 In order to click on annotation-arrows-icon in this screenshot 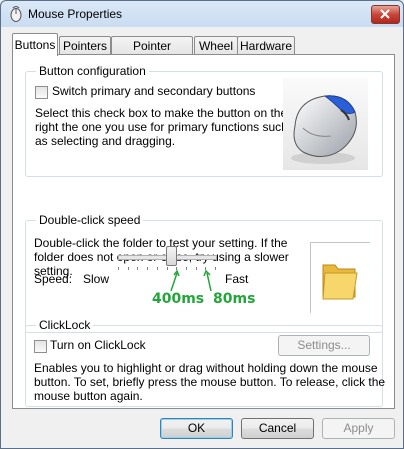, I will do `click(191, 280)`.